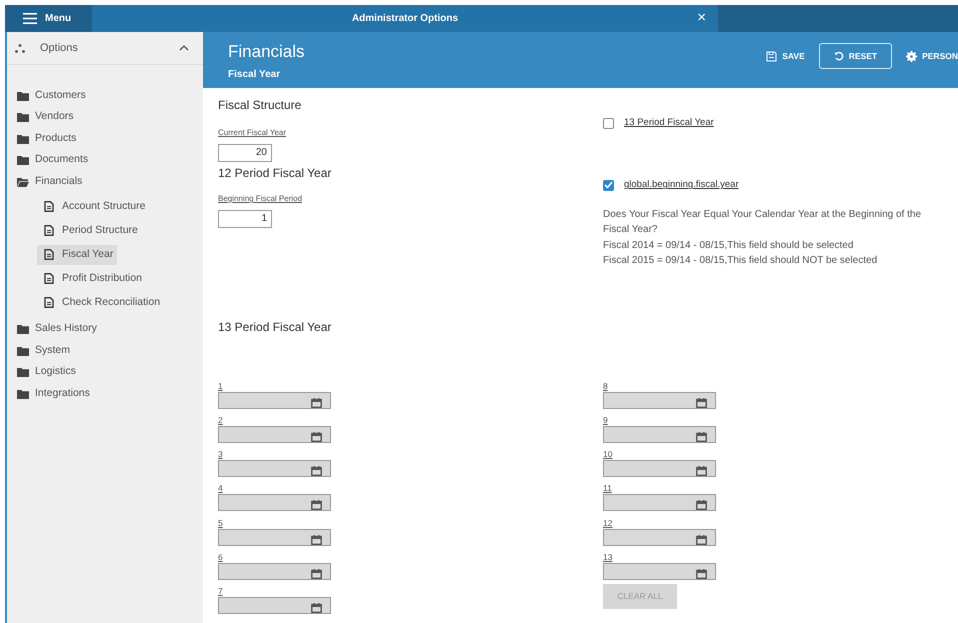 The height and width of the screenshot is (623, 958). What do you see at coordinates (669, 123) in the screenshot?
I see `checkbox-label: 13 Period Fiscal Year` at bounding box center [669, 123].